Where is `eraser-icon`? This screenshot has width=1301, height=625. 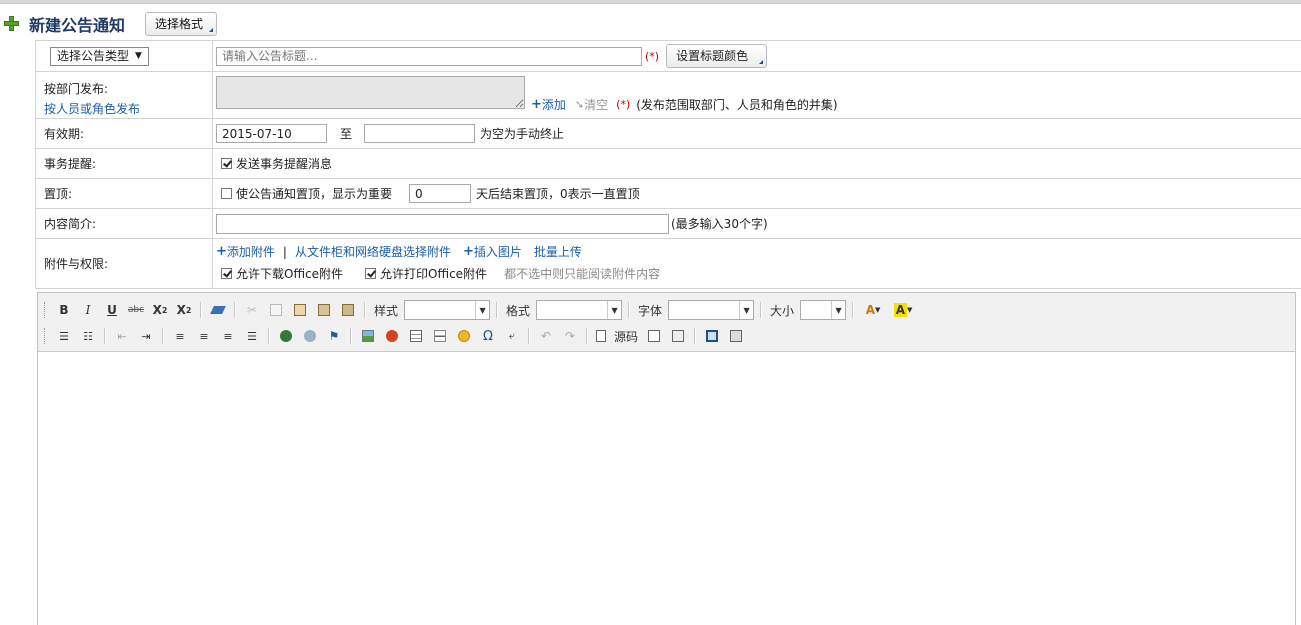
eraser-icon is located at coordinates (218, 310).